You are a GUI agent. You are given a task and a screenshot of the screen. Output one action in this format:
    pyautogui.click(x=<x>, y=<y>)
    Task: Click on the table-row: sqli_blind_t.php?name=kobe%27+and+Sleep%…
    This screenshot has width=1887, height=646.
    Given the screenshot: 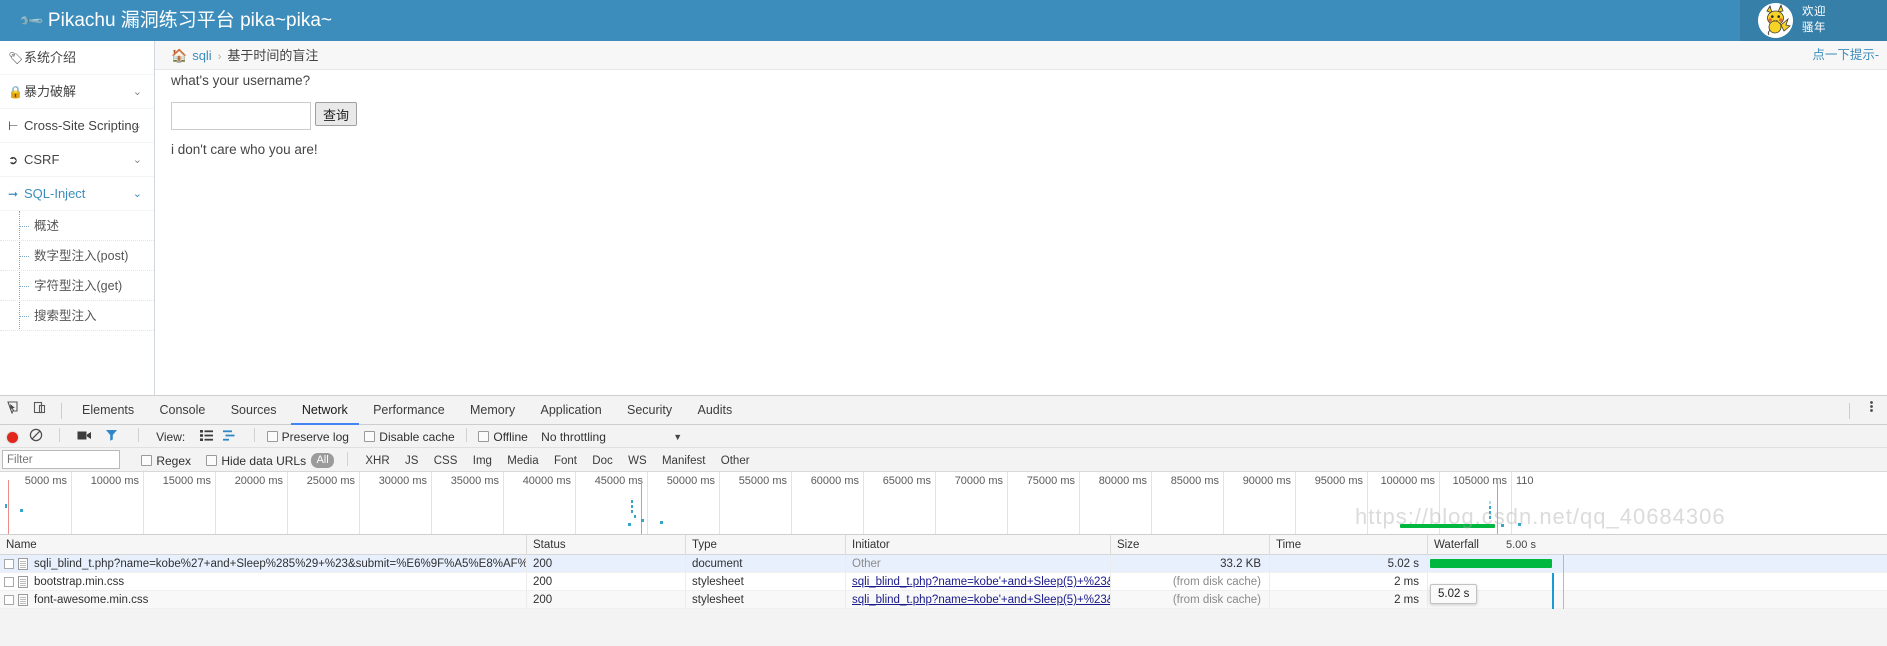 What is the action you would take?
    pyautogui.click(x=943, y=564)
    